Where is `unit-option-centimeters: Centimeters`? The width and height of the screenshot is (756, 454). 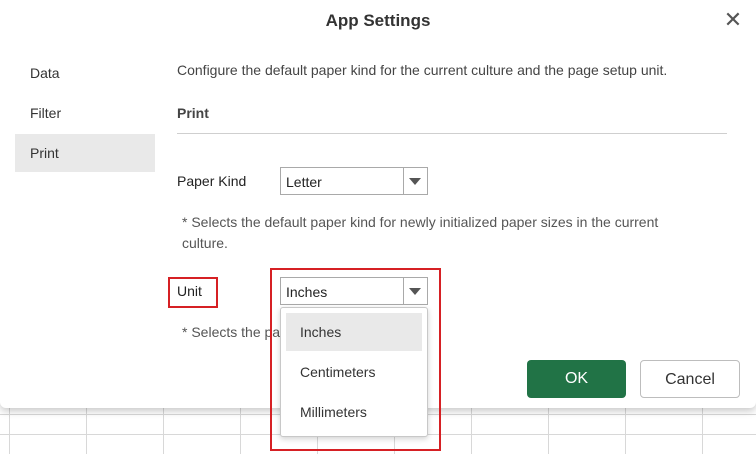 unit-option-centimeters: Centimeters is located at coordinates (354, 372).